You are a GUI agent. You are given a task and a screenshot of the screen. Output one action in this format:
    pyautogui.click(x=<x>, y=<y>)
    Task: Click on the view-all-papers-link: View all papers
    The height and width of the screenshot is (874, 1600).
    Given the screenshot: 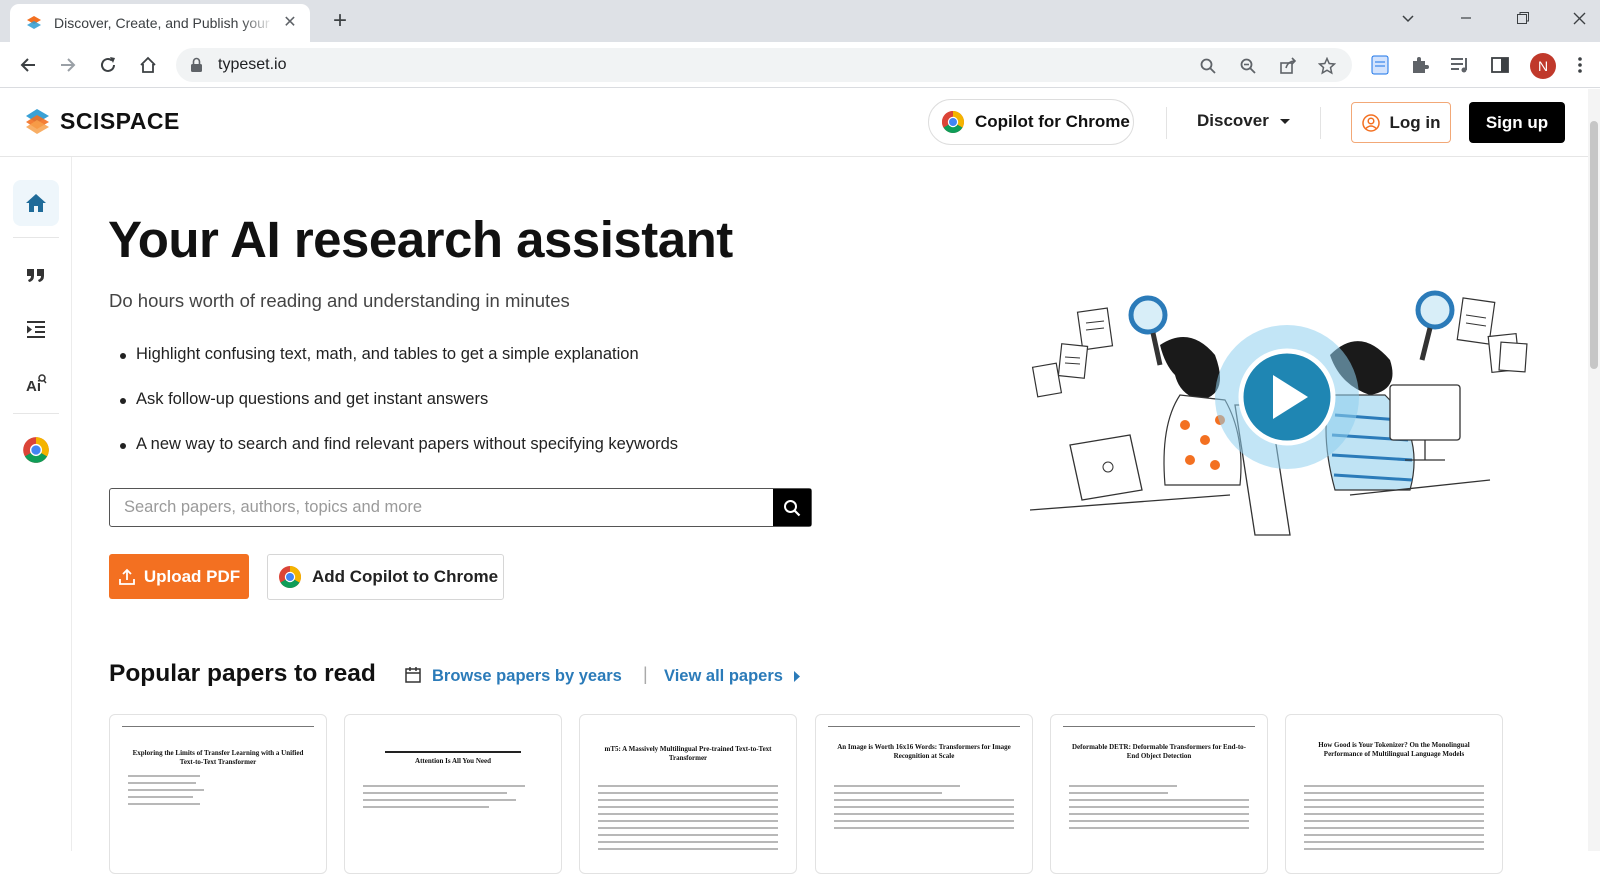 What is the action you would take?
    pyautogui.click(x=723, y=676)
    